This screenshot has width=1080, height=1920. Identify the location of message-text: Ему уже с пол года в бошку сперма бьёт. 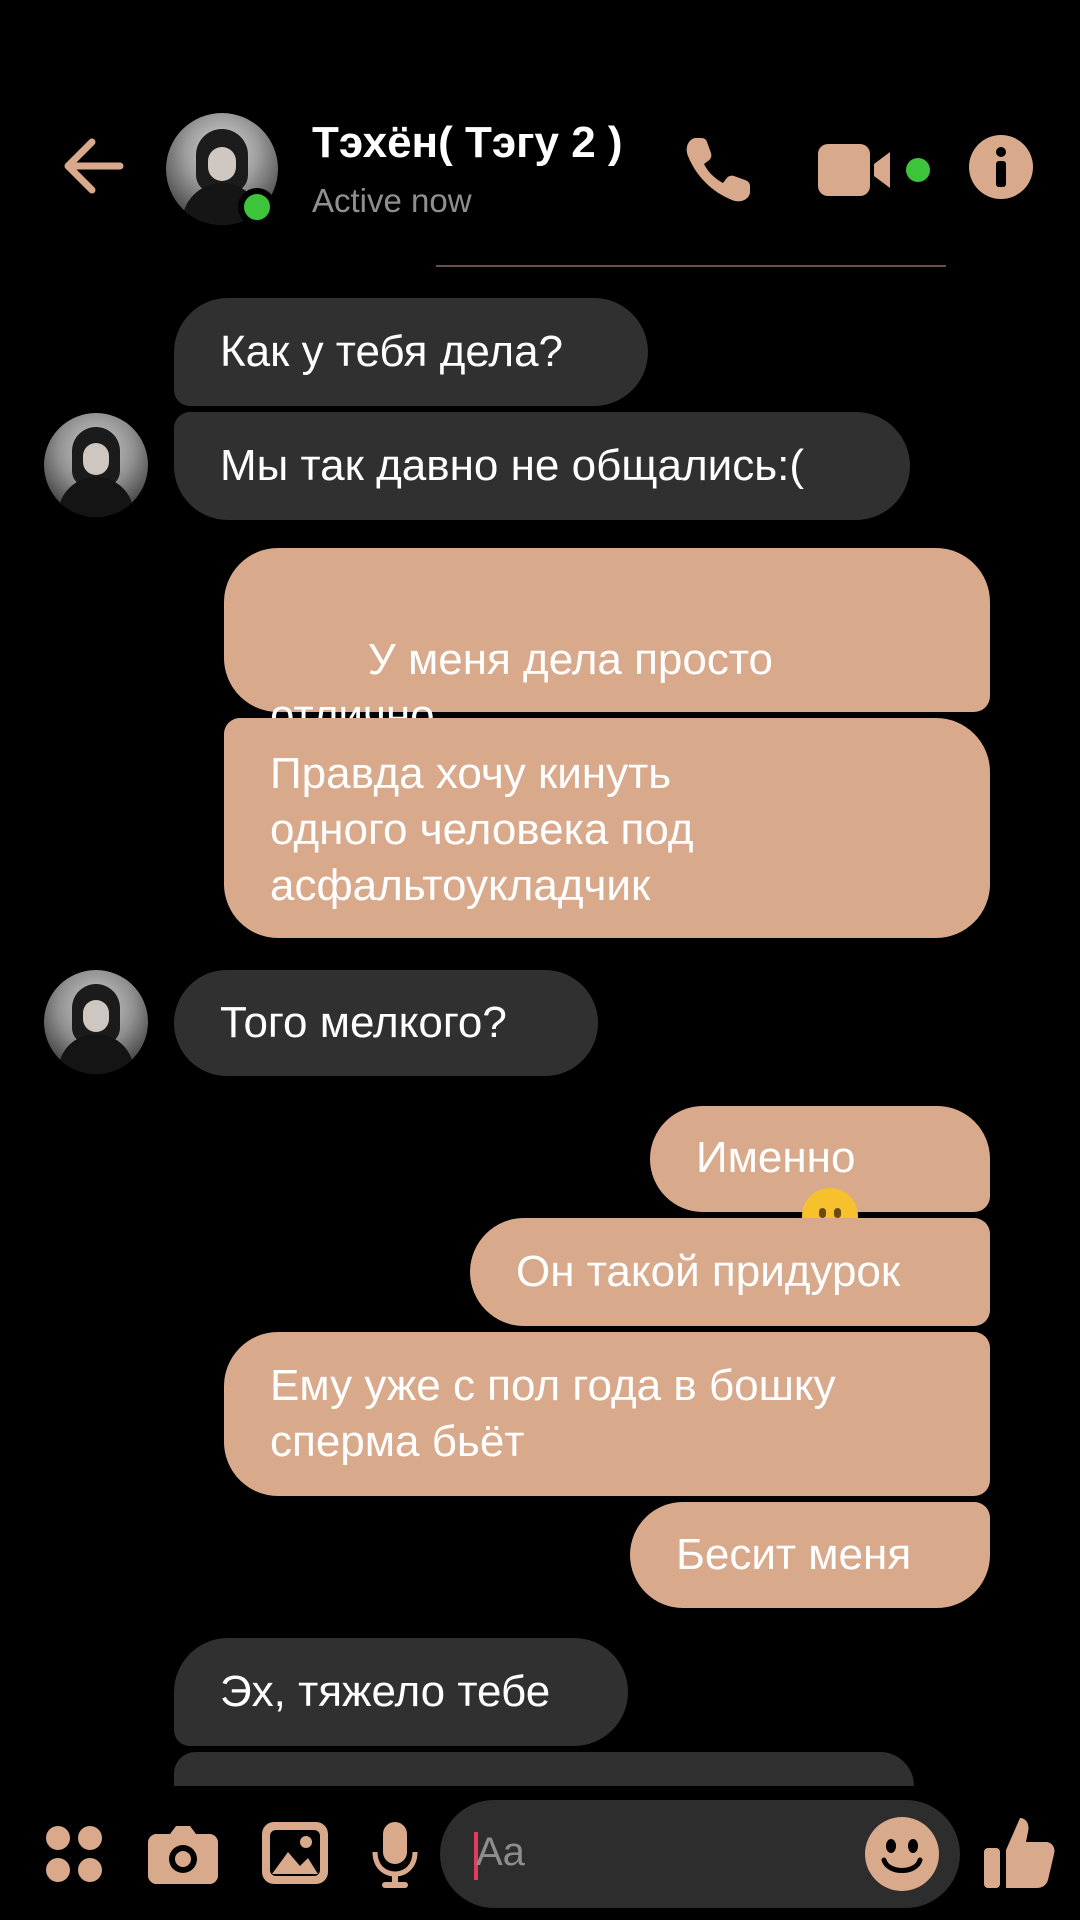
(553, 1413).